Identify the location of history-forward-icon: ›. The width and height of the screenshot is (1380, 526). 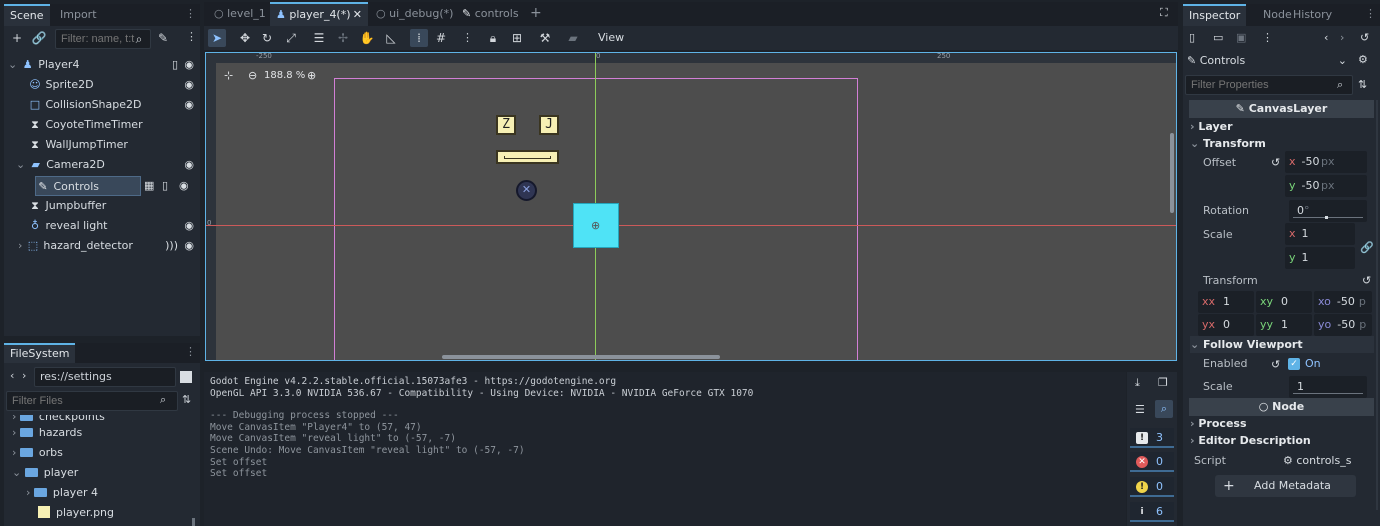
(1342, 37).